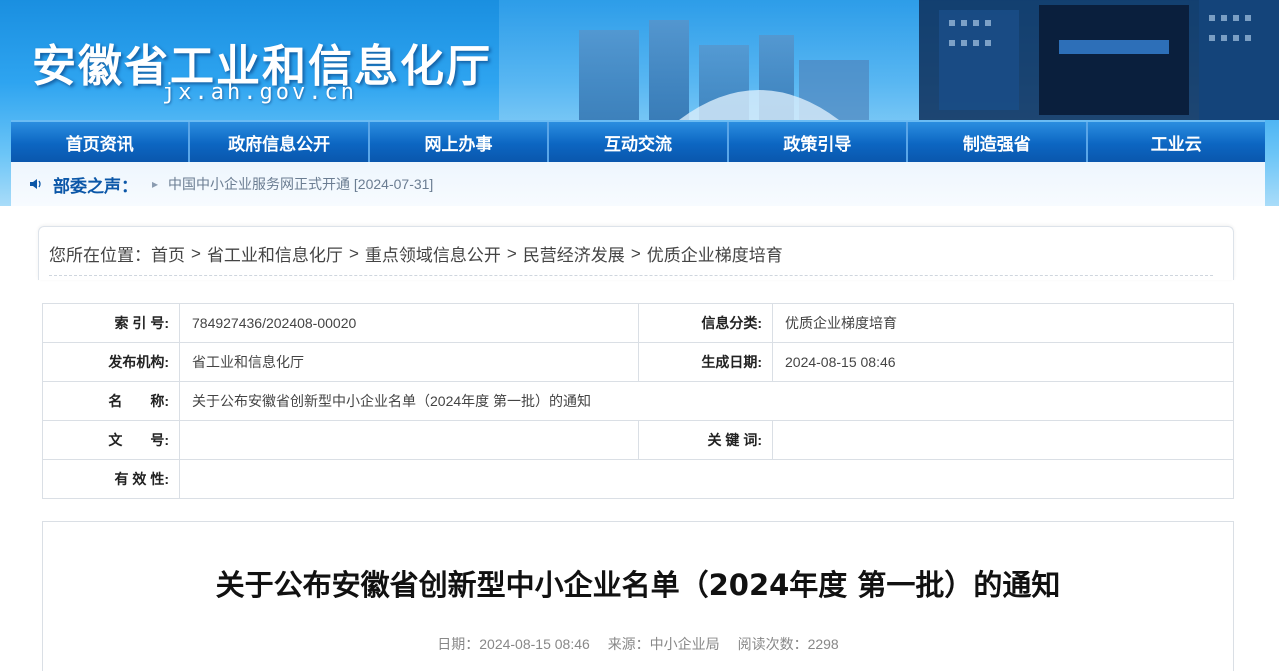 This screenshot has width=1279, height=671. I want to click on main-nav: 首页资讯 政府信息公开 网上办事 互动交流 政策引导 制造强省 工业云, so click(638, 141).